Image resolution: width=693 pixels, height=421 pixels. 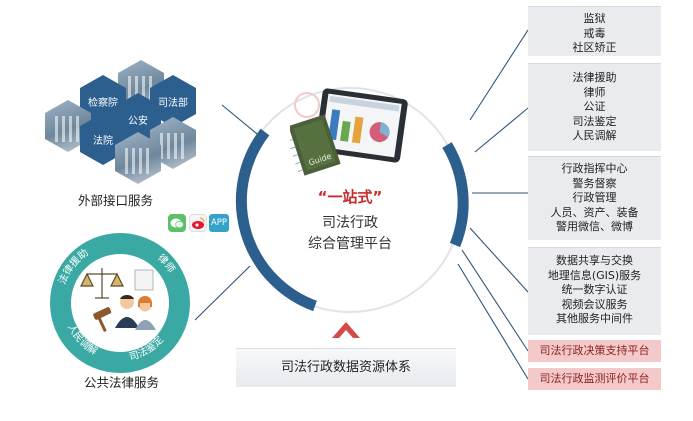 What do you see at coordinates (594, 135) in the screenshot?
I see `right-box-item: 人民调解` at bounding box center [594, 135].